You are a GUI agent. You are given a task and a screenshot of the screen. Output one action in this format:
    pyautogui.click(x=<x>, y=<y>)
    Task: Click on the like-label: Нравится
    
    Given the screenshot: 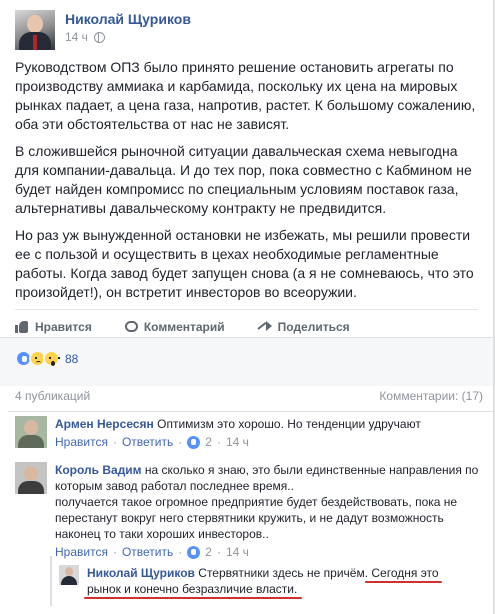 What is the action you would take?
    pyautogui.click(x=63, y=326)
    